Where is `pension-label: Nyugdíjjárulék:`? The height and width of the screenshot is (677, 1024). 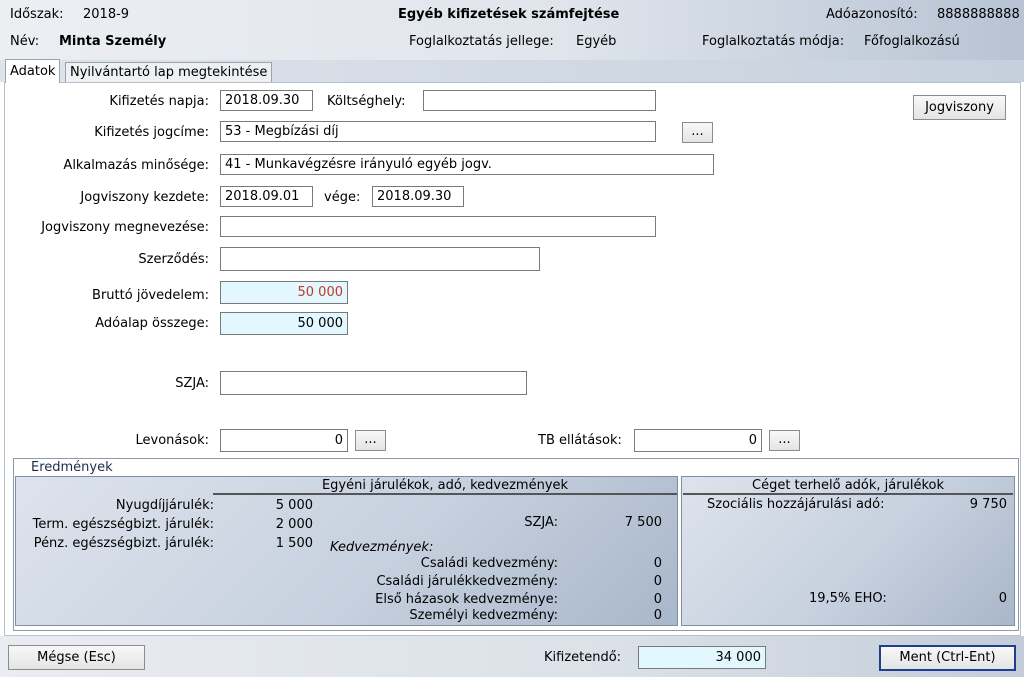 pension-label: Nyugdíjjárulék: is located at coordinates (164, 505).